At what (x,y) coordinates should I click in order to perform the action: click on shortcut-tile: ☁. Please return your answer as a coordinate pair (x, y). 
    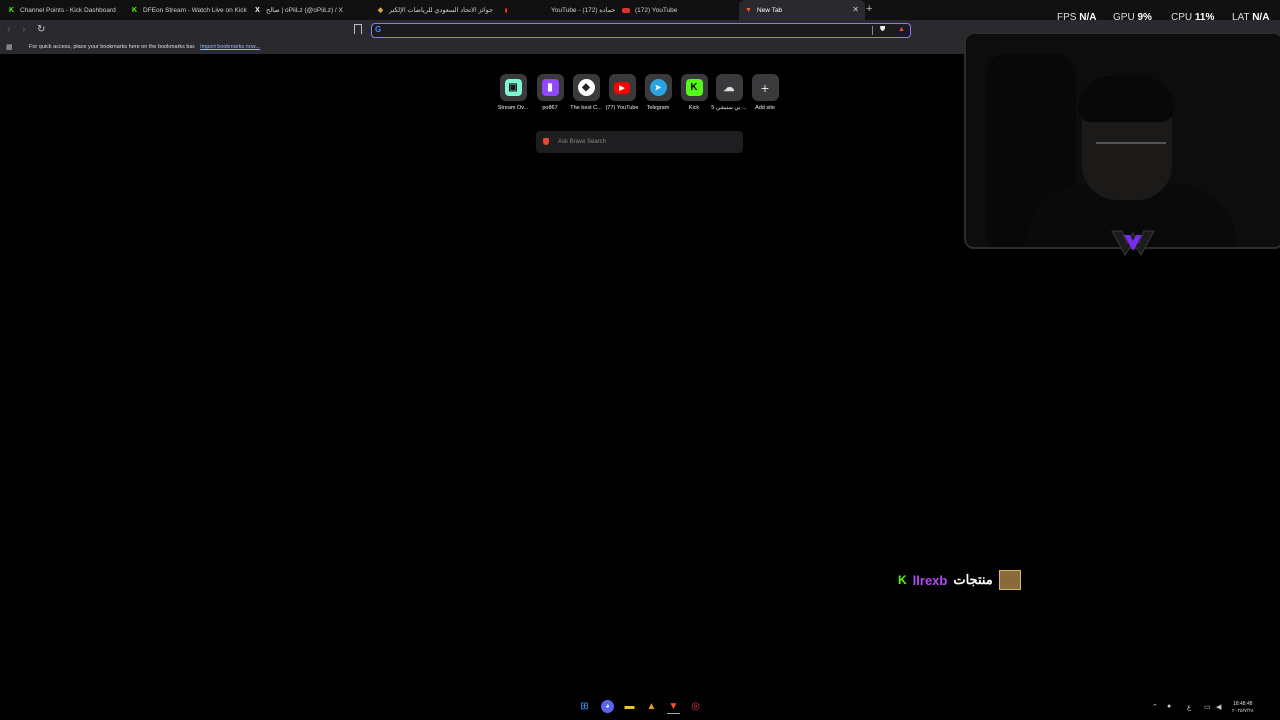
    Looking at the image, I should click on (729, 87).